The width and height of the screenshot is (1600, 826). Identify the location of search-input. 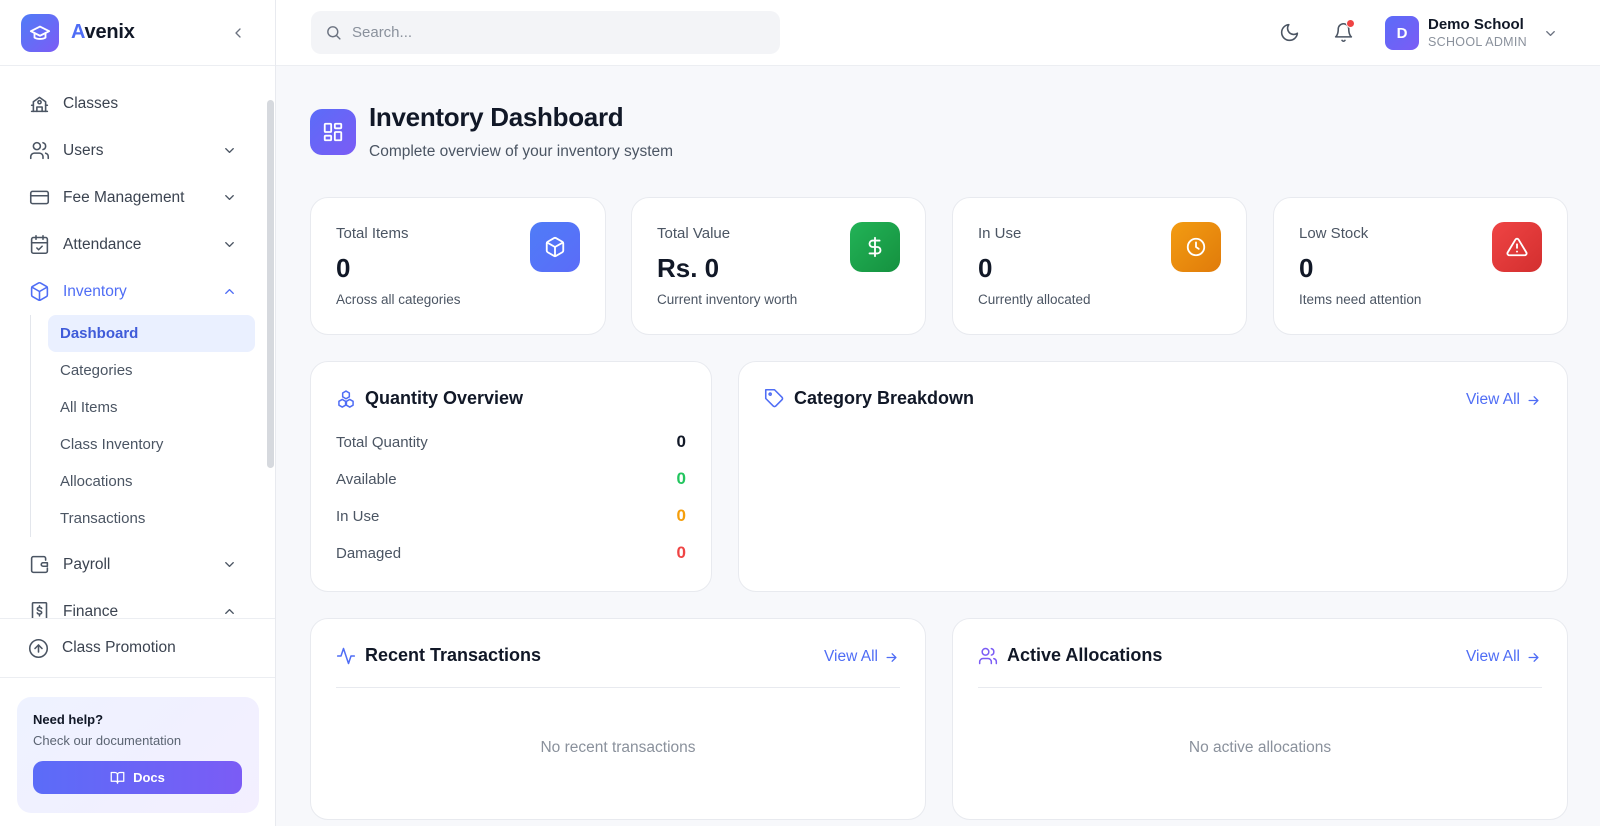
(552, 32).